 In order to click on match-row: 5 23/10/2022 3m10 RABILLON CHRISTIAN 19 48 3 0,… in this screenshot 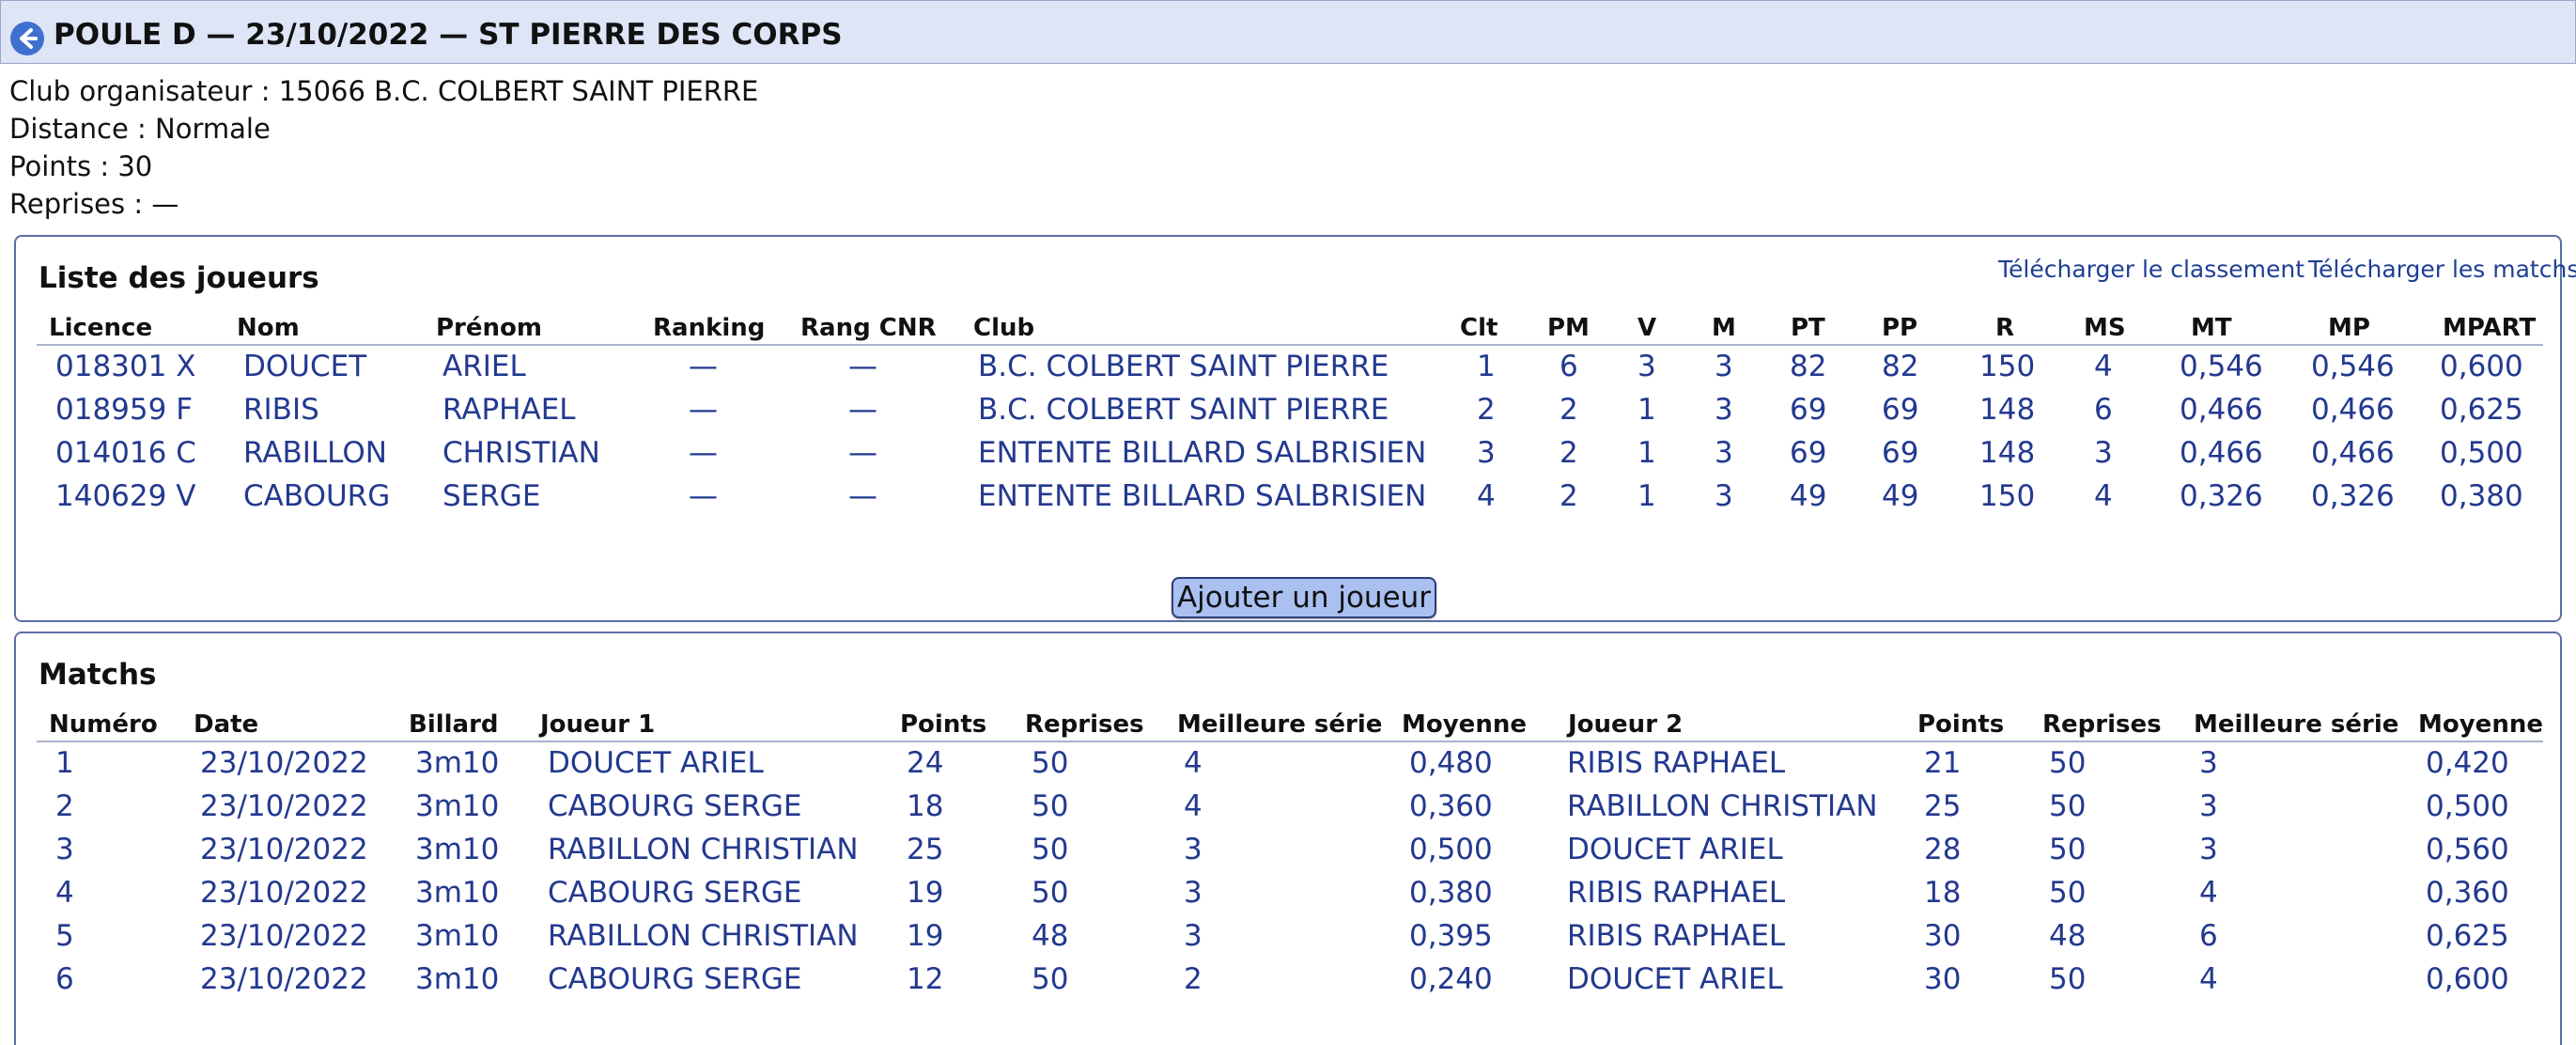, I will do `click(1288, 940)`.